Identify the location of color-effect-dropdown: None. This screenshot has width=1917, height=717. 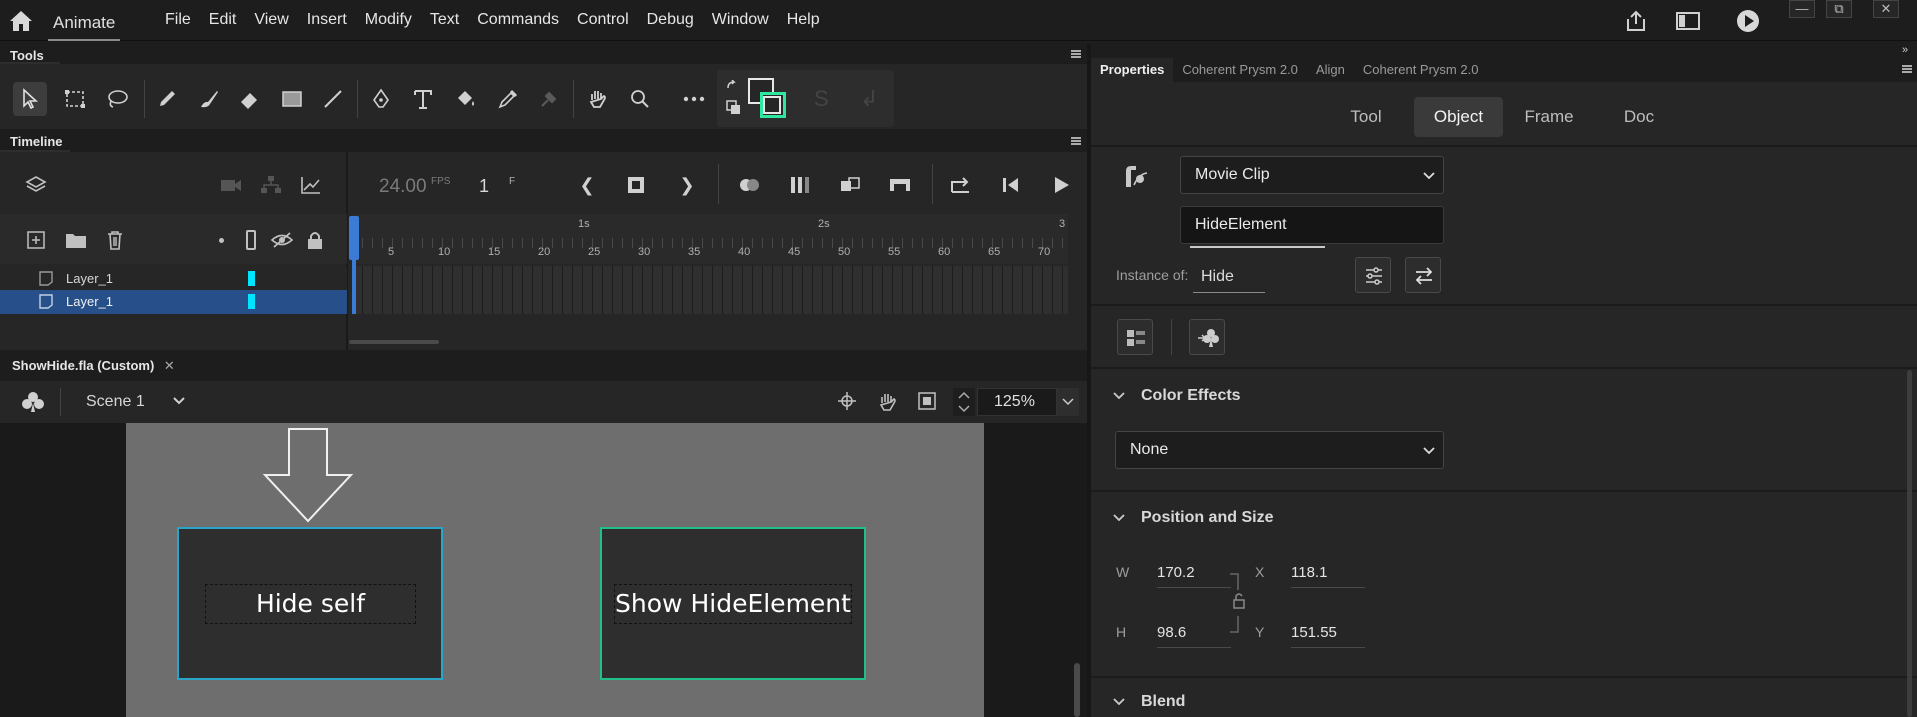
(1279, 450).